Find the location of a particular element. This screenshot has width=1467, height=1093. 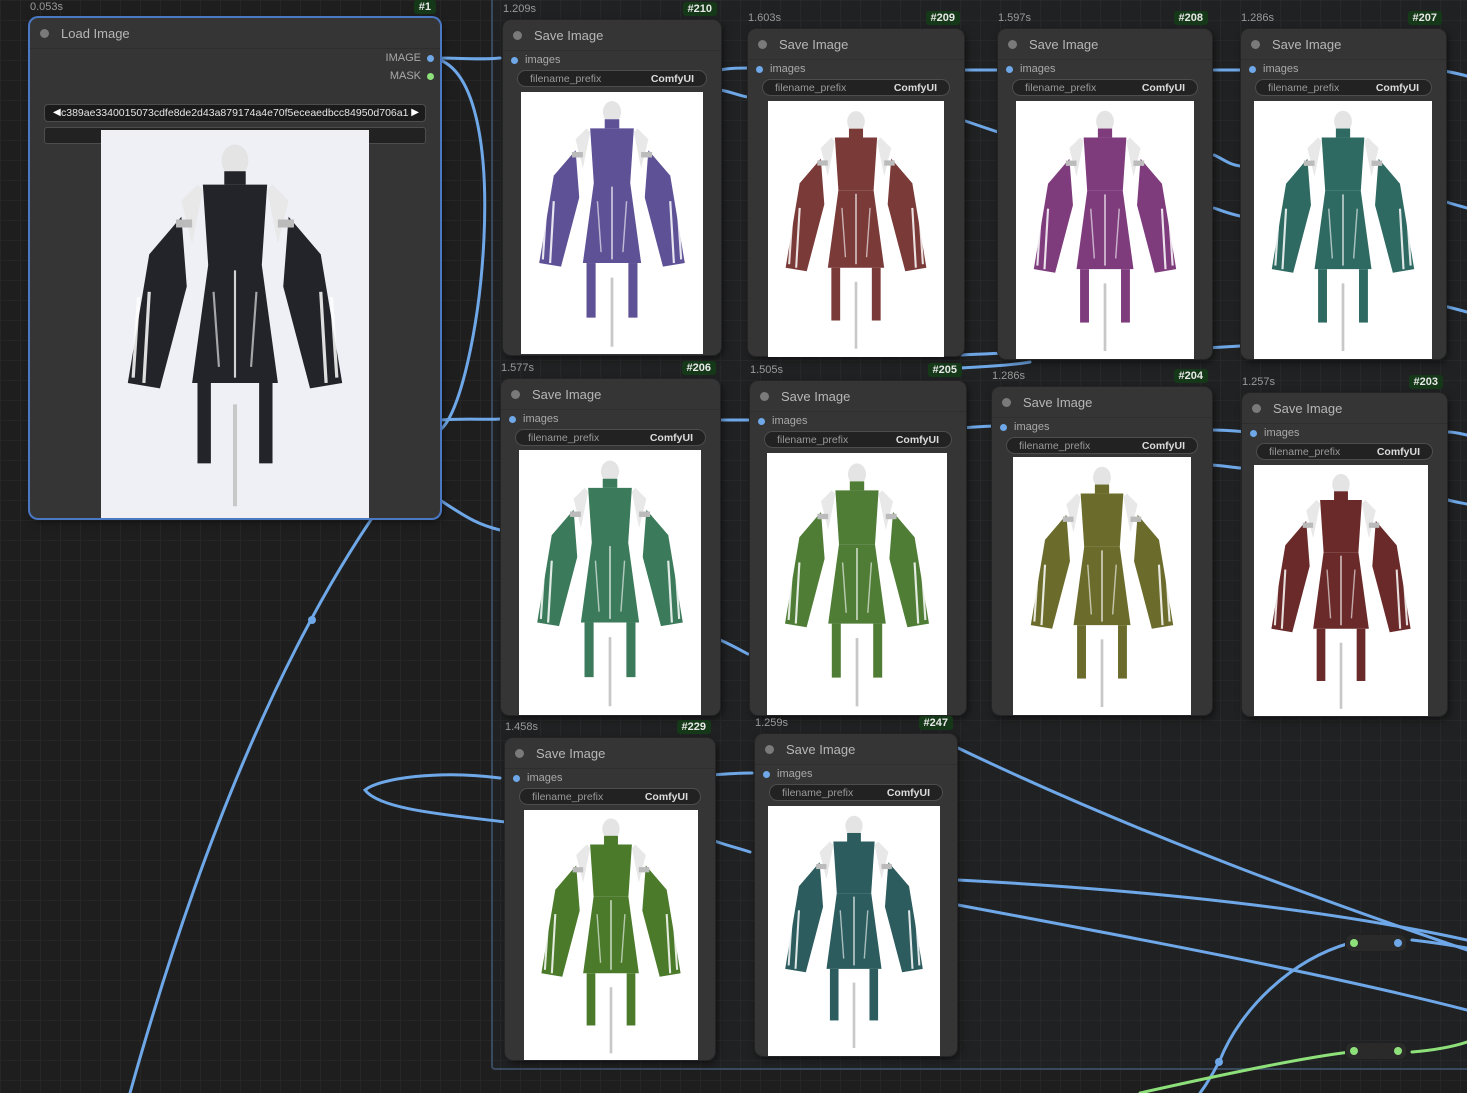

node-id-badge: #204 is located at coordinates (1190, 376).